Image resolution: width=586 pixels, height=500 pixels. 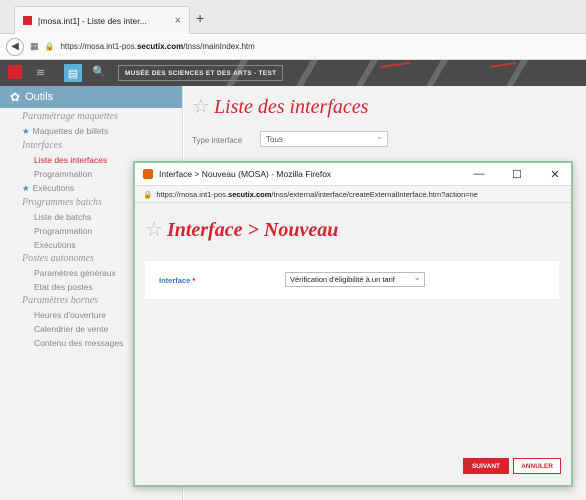 What do you see at coordinates (53, 188) in the screenshot?
I see `sidebar-item-label: Exécutions` at bounding box center [53, 188].